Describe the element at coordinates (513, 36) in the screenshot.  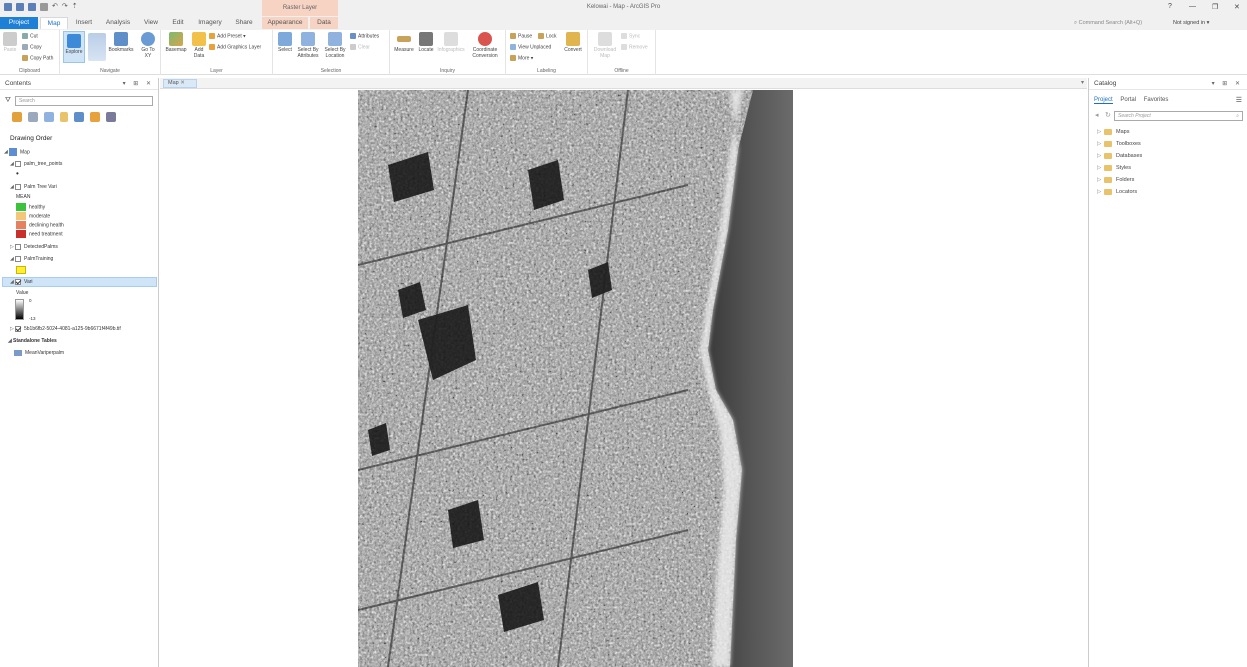
I see `pause-icon` at that location.